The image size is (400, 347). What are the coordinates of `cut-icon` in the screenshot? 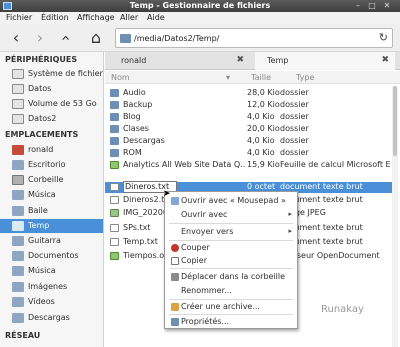 It's located at (175, 248).